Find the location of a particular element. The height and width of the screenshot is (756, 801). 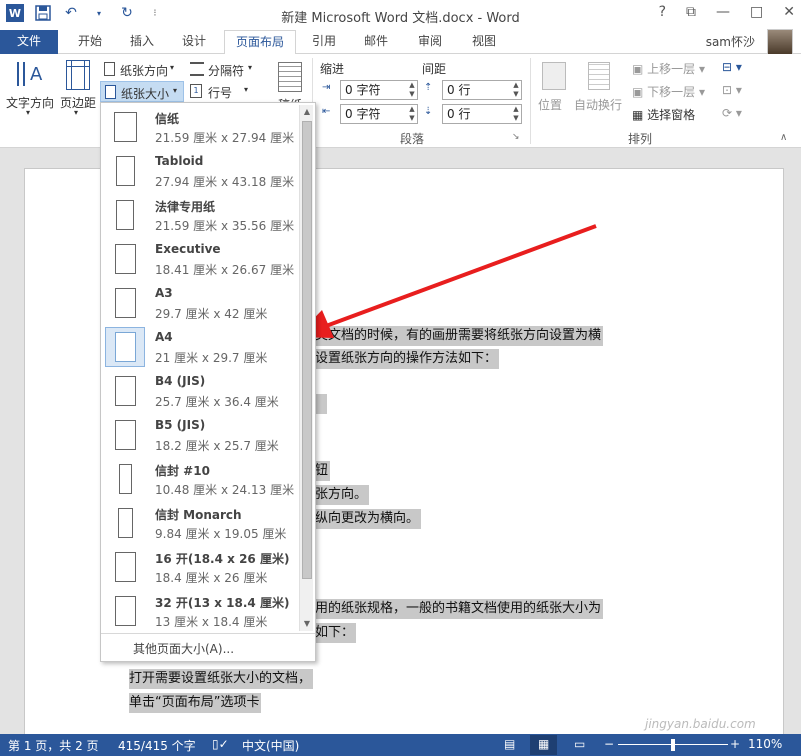

paper-size-name: A4 is located at coordinates (164, 337).